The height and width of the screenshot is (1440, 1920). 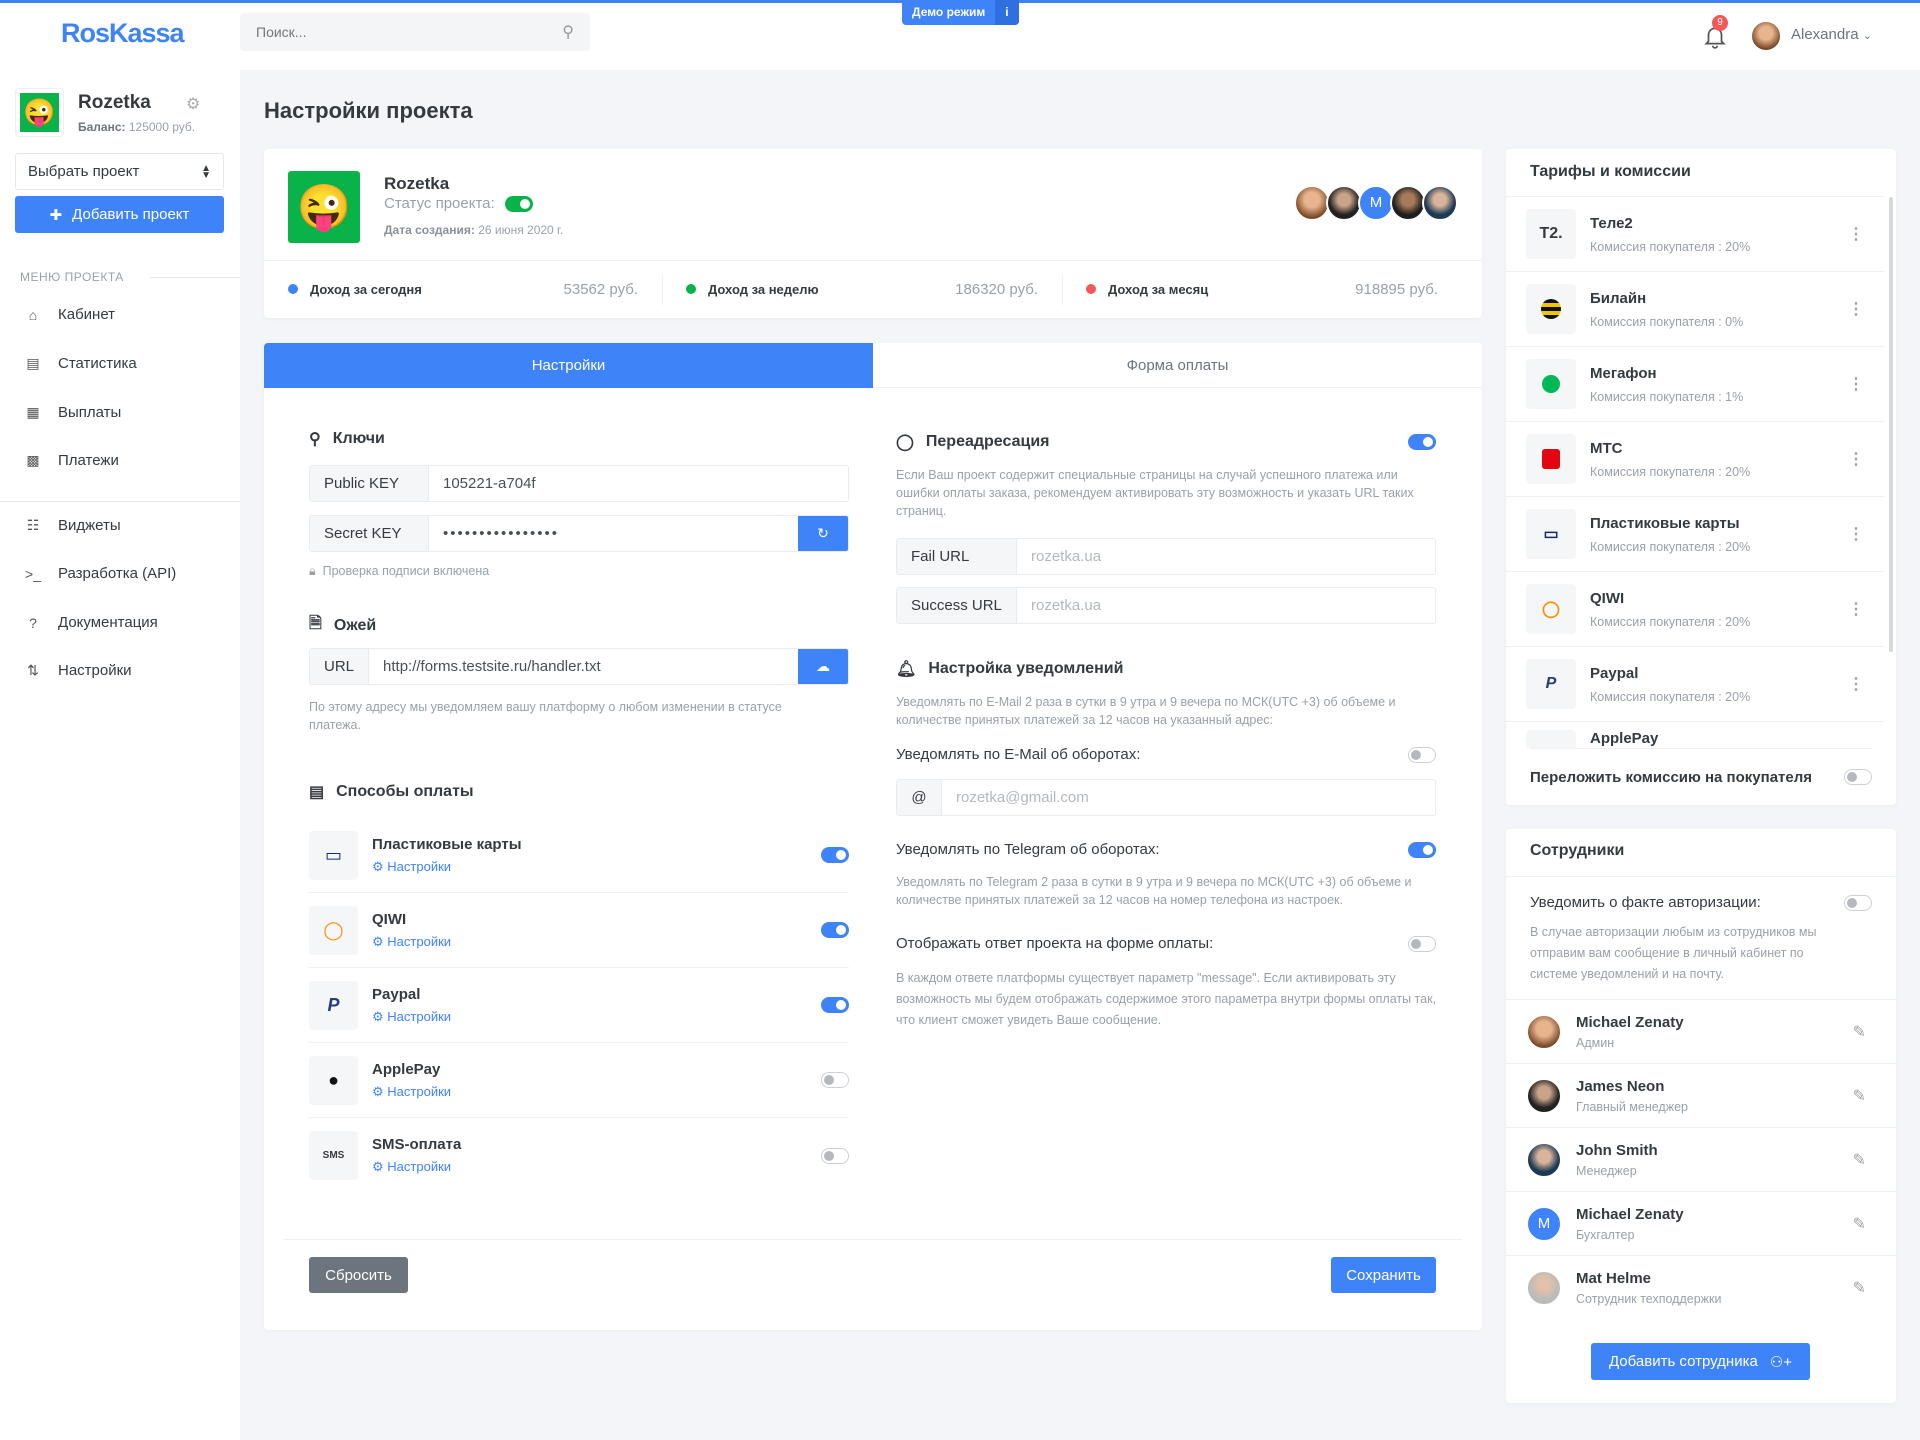 What do you see at coordinates (91, 622) in the screenshot?
I see `sidebar-item-docs: ? Документация` at bounding box center [91, 622].